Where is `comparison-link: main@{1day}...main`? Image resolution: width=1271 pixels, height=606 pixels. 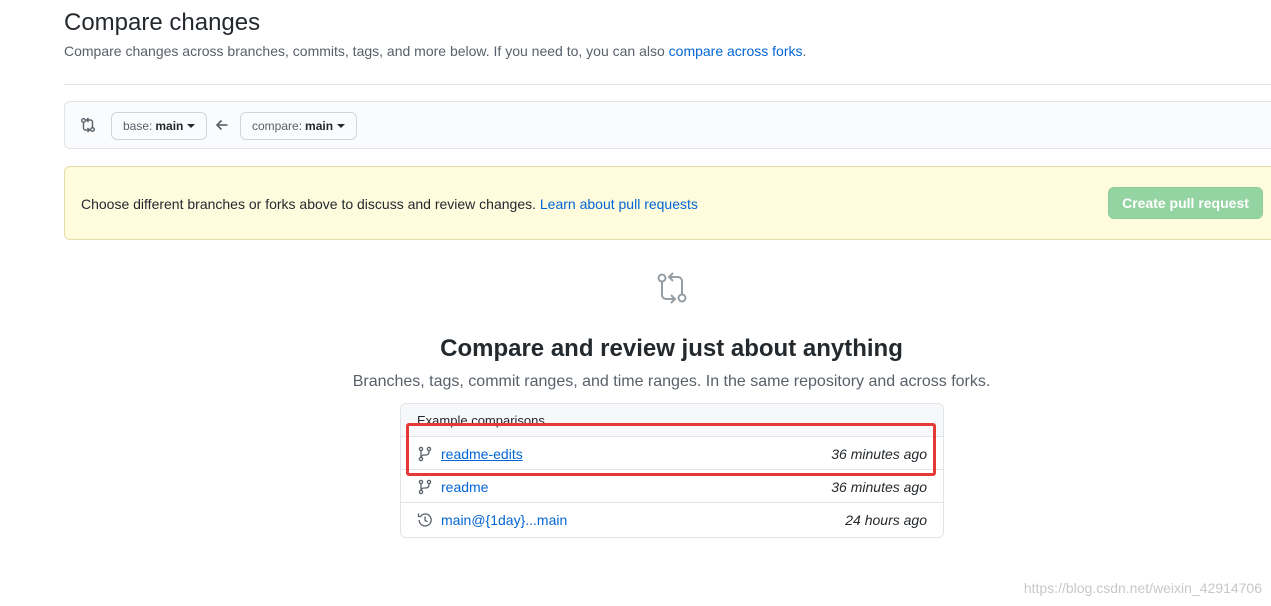 comparison-link: main@{1day}...main is located at coordinates (504, 520).